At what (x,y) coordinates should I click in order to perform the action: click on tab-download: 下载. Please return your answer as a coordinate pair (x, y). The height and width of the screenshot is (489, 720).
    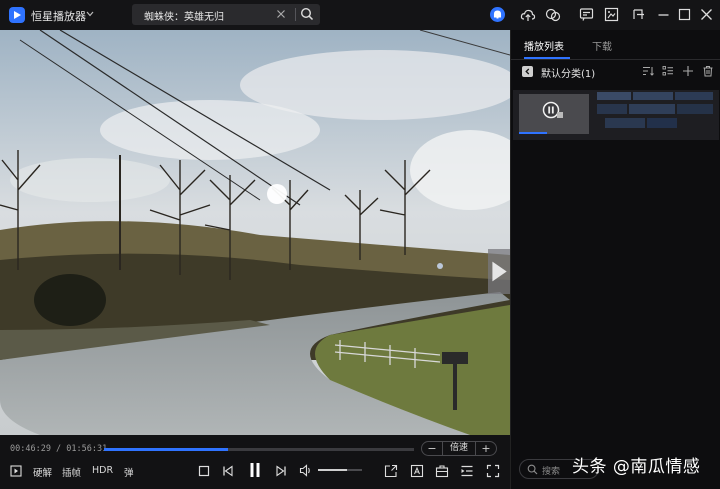
    Looking at the image, I should click on (602, 45).